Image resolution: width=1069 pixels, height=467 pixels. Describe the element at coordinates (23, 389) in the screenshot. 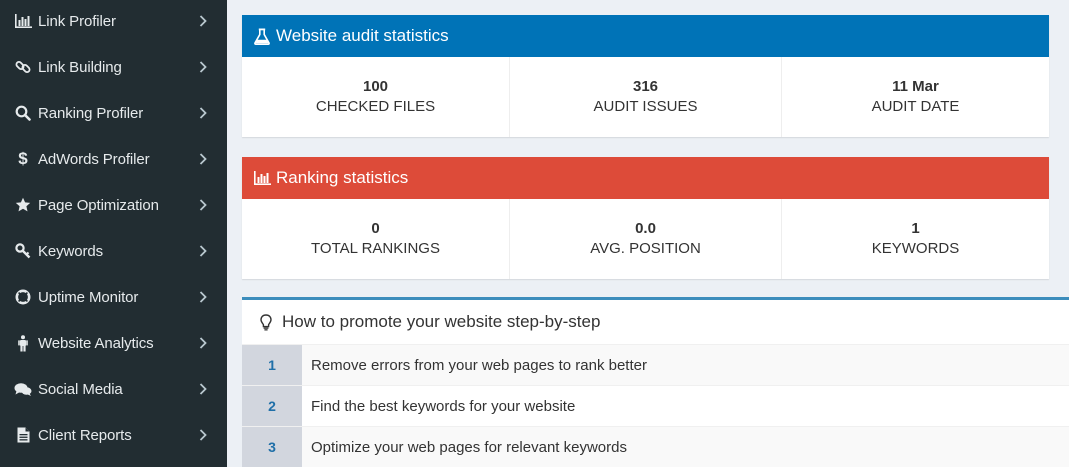

I see `comments-icon` at that location.